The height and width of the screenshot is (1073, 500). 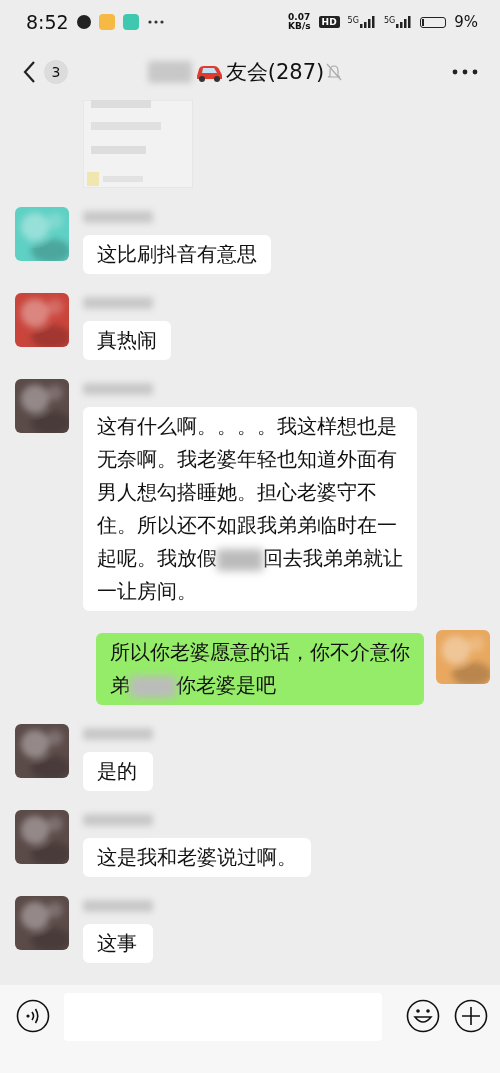 I want to click on voice-icon, so click(x=33, y=1016).